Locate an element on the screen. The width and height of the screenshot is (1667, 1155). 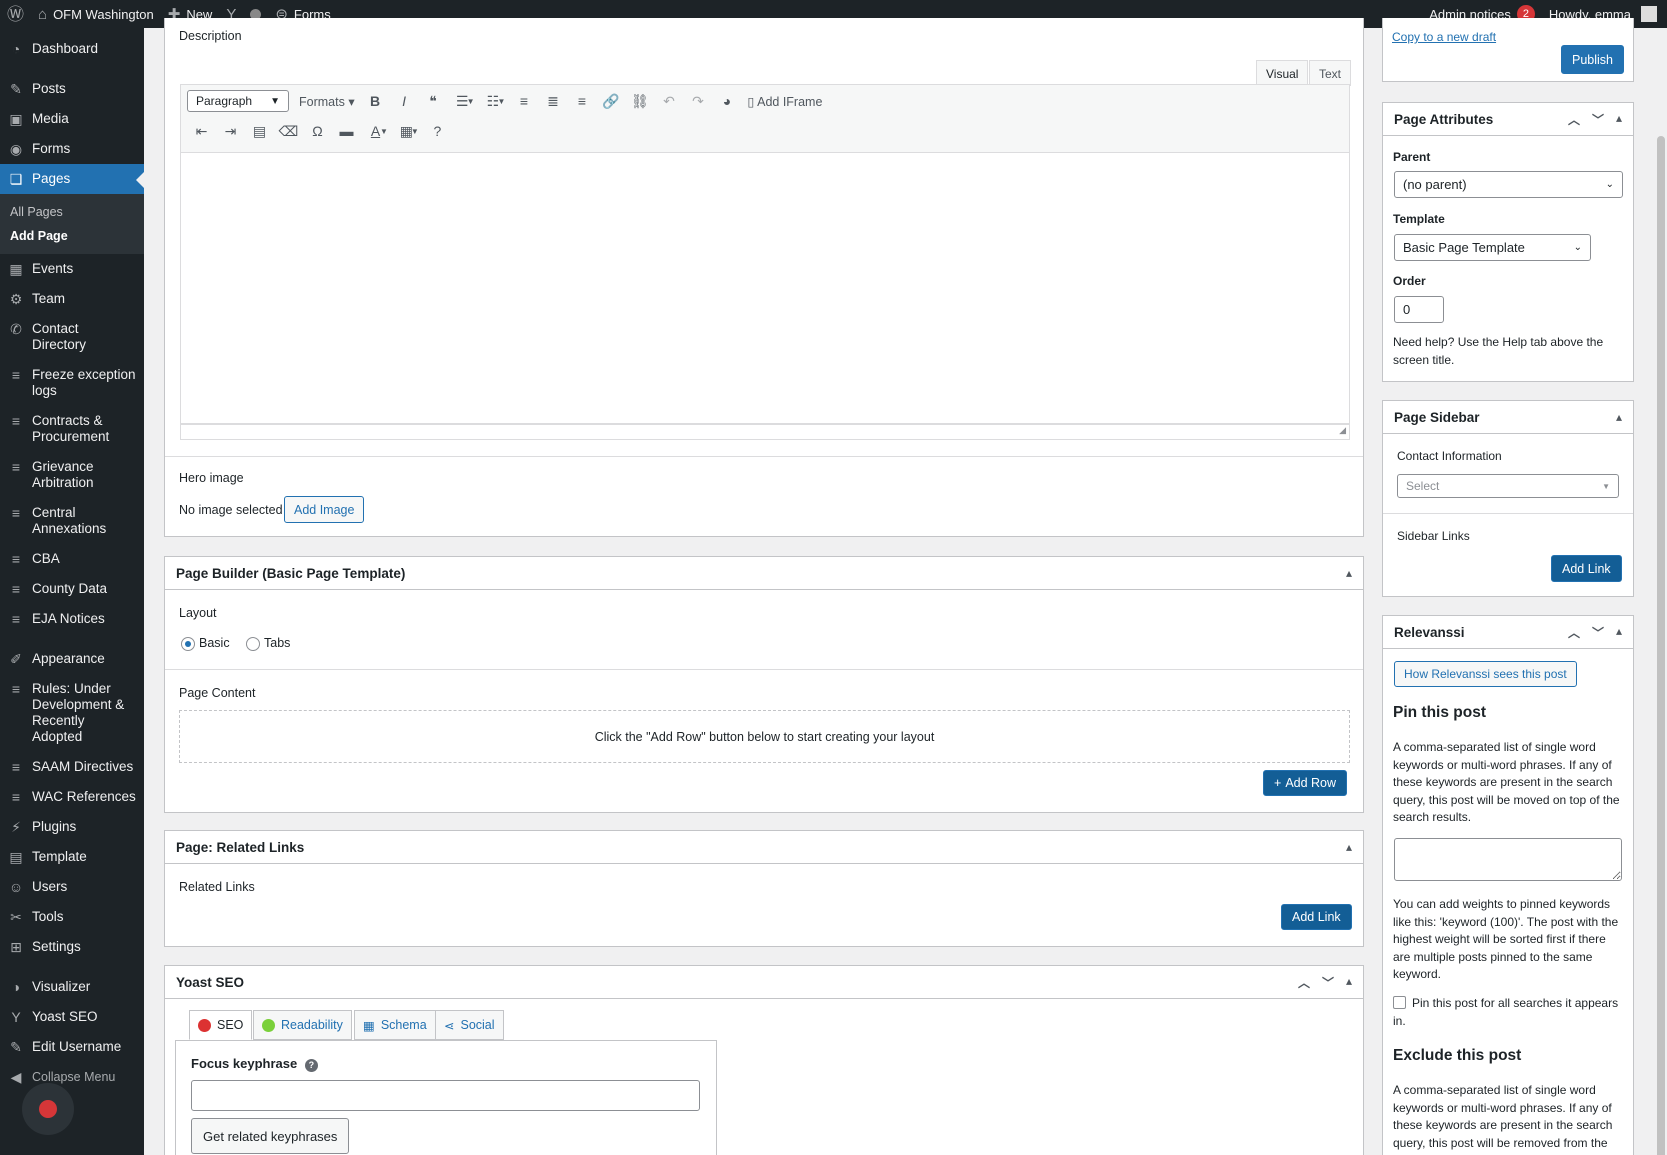
outdent-icon: ⇤ is located at coordinates (201, 131).